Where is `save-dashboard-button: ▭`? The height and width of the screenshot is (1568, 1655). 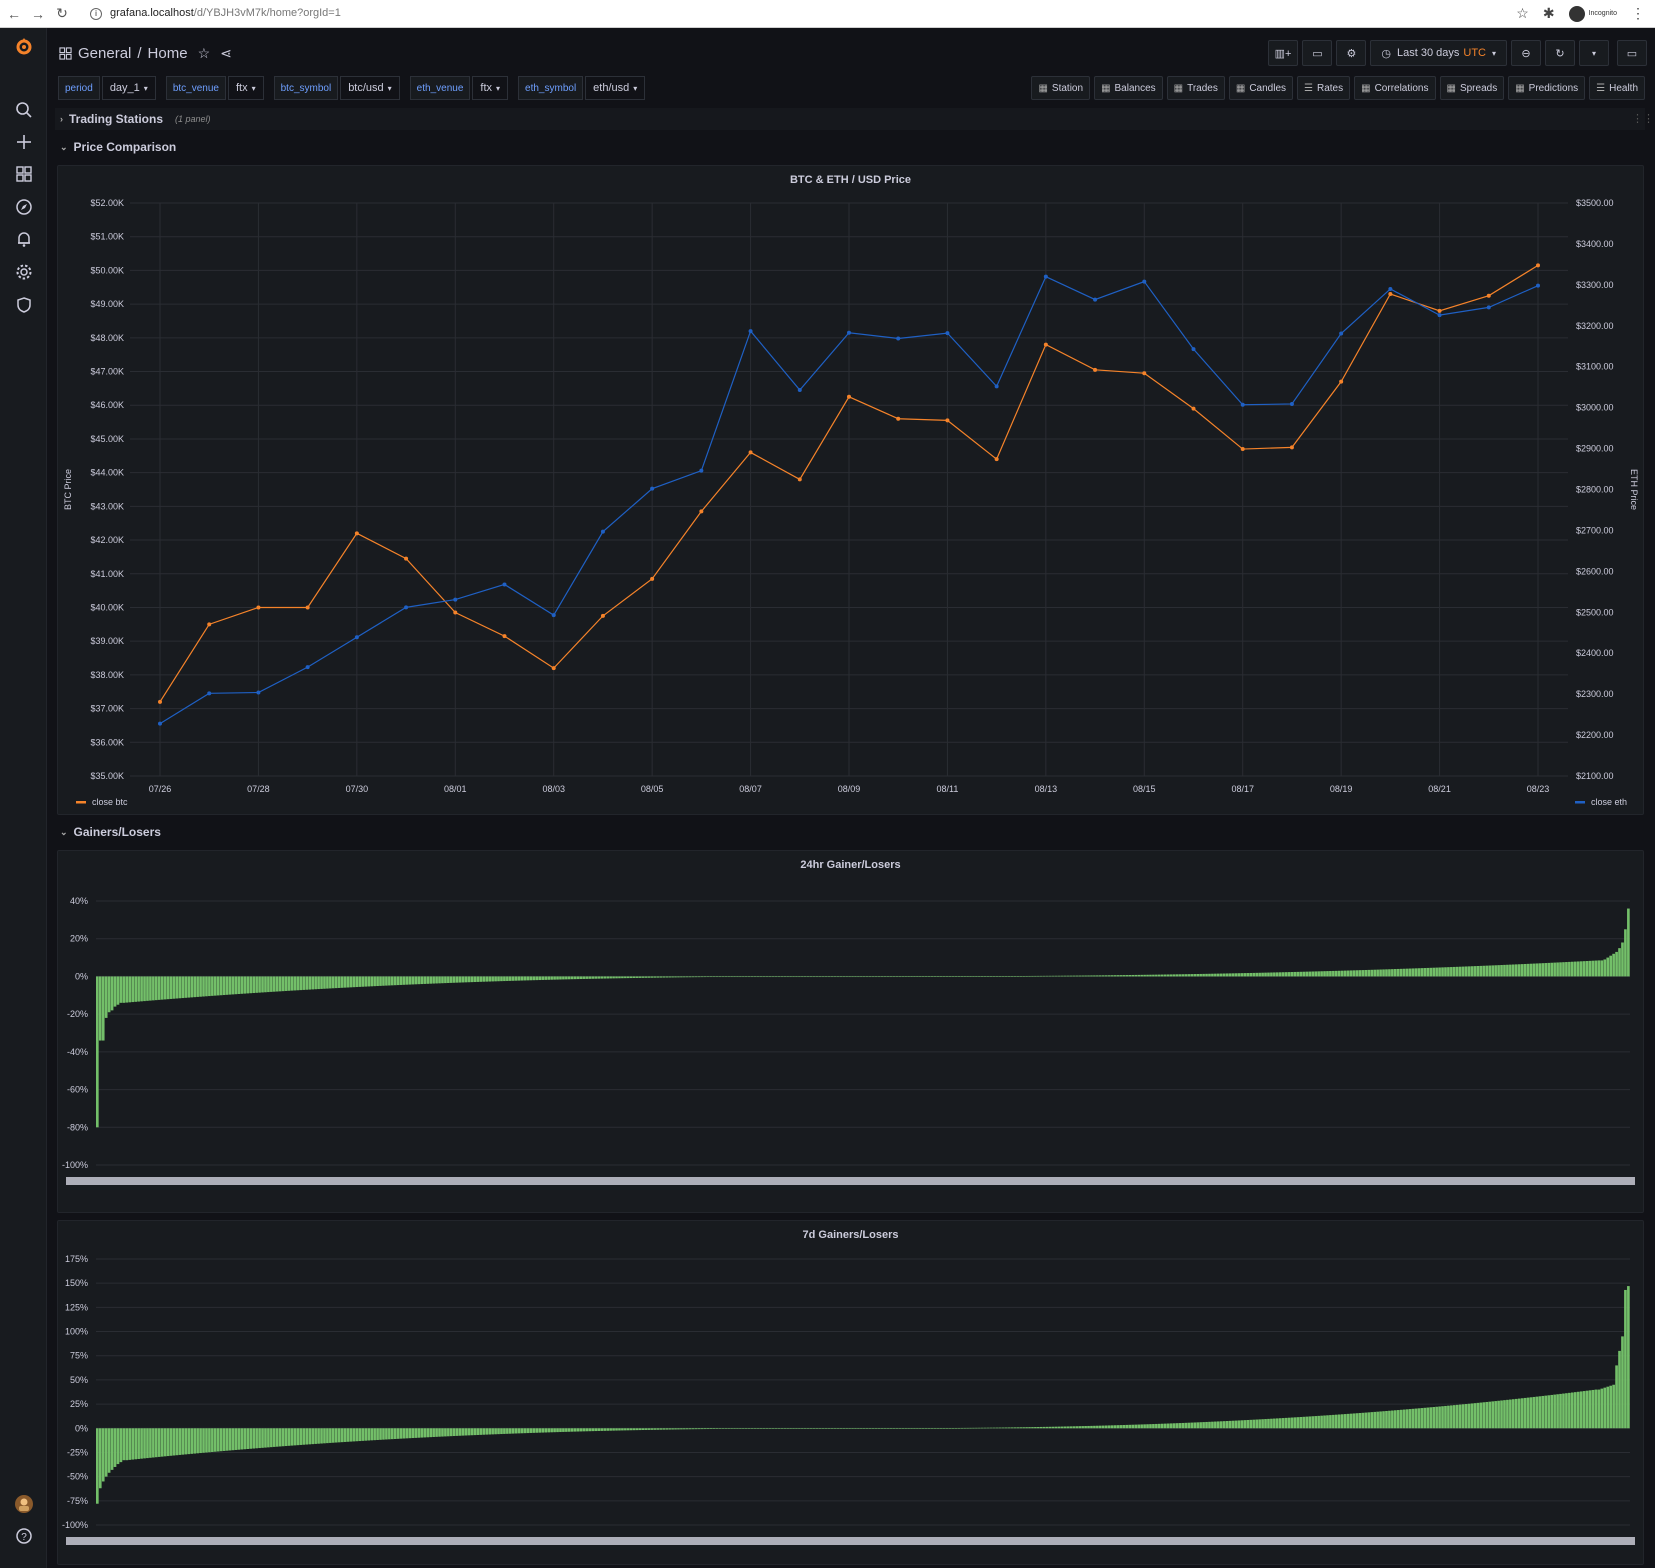 save-dashboard-button: ▭ is located at coordinates (1317, 53).